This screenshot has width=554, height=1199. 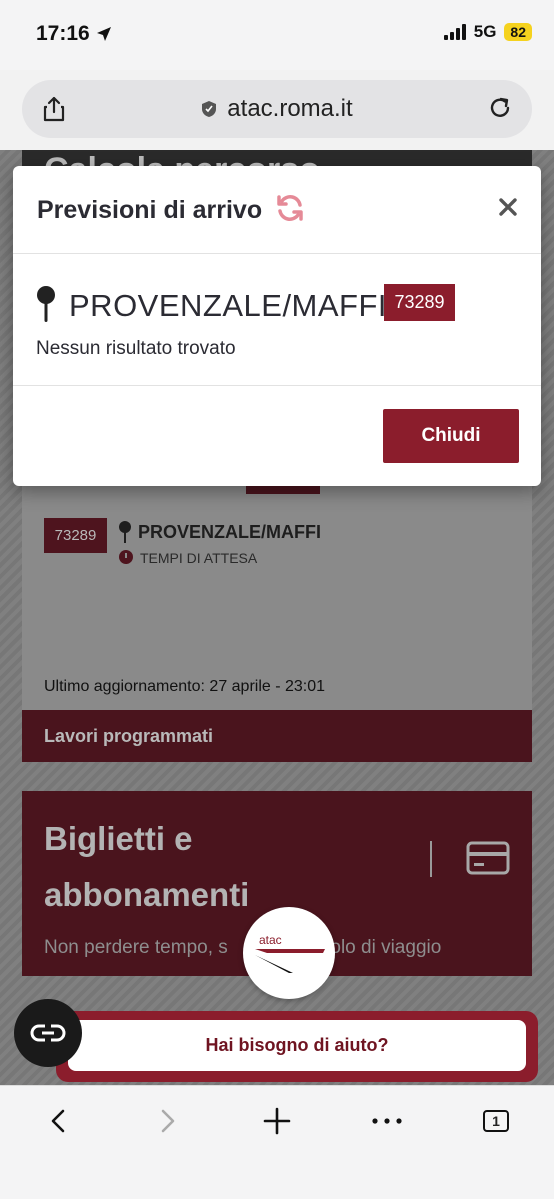 What do you see at coordinates (104, 34) in the screenshot?
I see `location-arrow-icon` at bounding box center [104, 34].